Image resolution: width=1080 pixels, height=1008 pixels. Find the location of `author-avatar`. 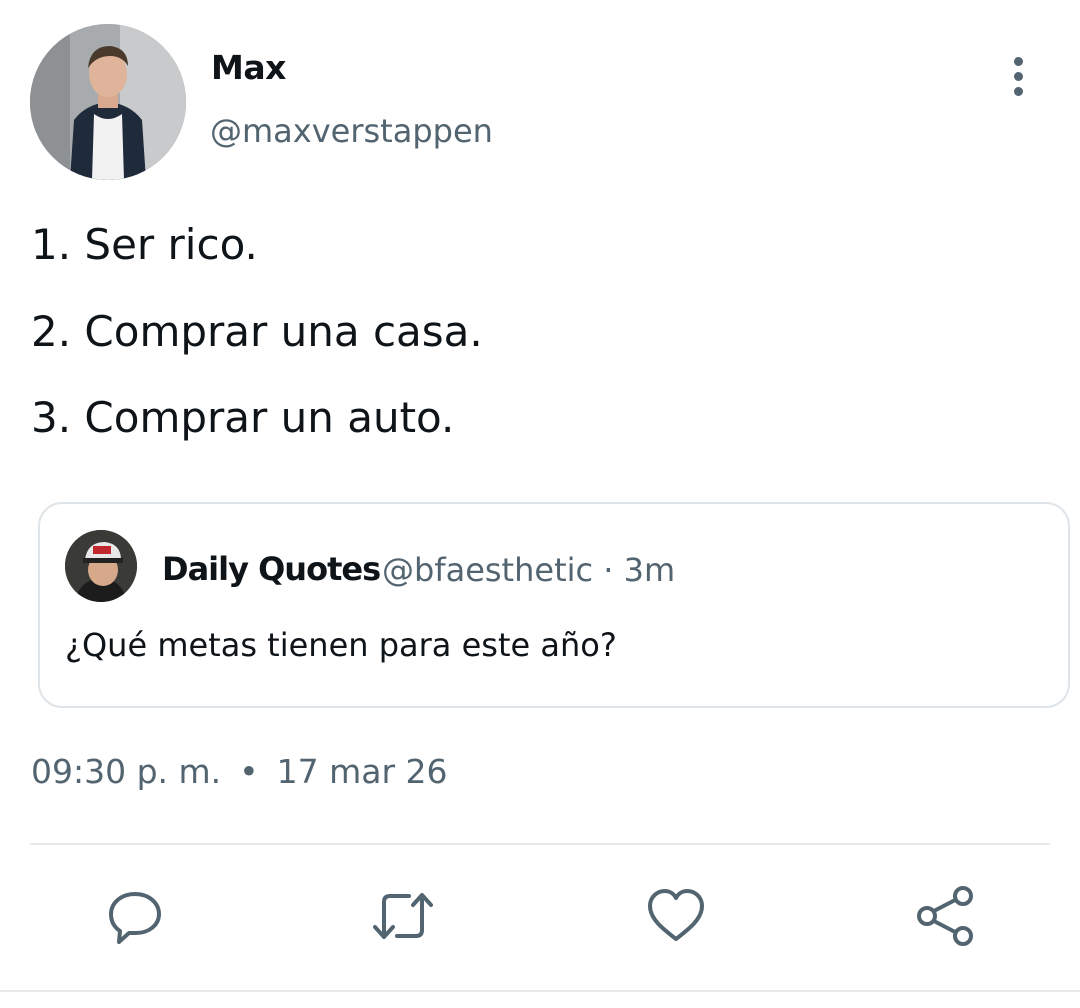

author-avatar is located at coordinates (108, 102).